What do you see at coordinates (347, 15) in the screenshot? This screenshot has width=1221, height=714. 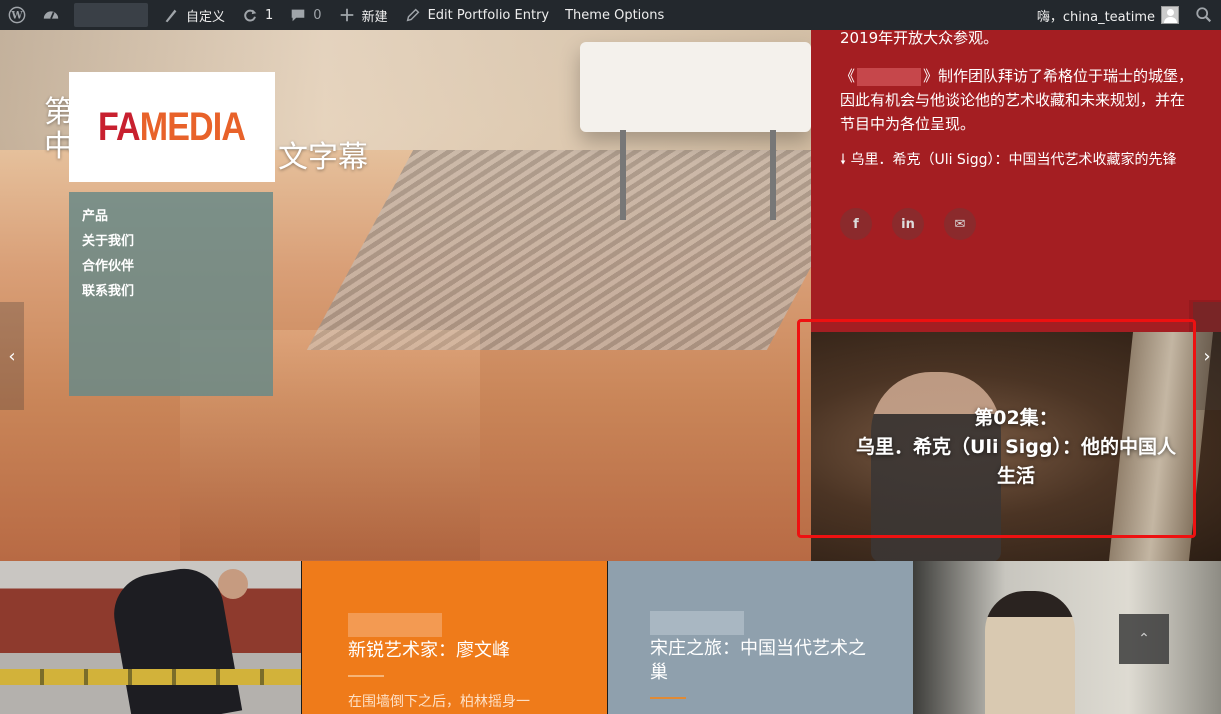 I see `plus-icon` at bounding box center [347, 15].